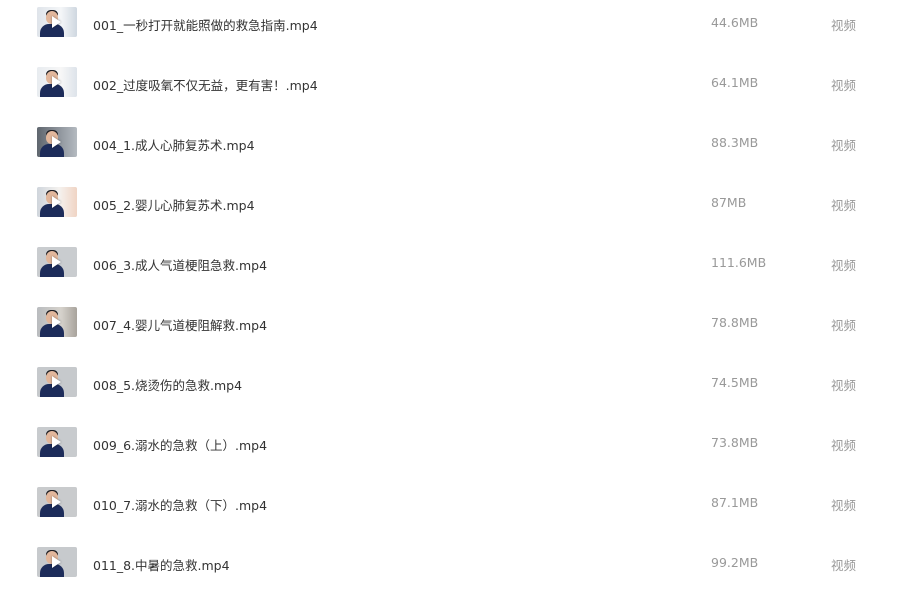  What do you see at coordinates (180, 324) in the screenshot?
I see `file-name: 007_4.婴儿气道梗阻解救.mp4` at bounding box center [180, 324].